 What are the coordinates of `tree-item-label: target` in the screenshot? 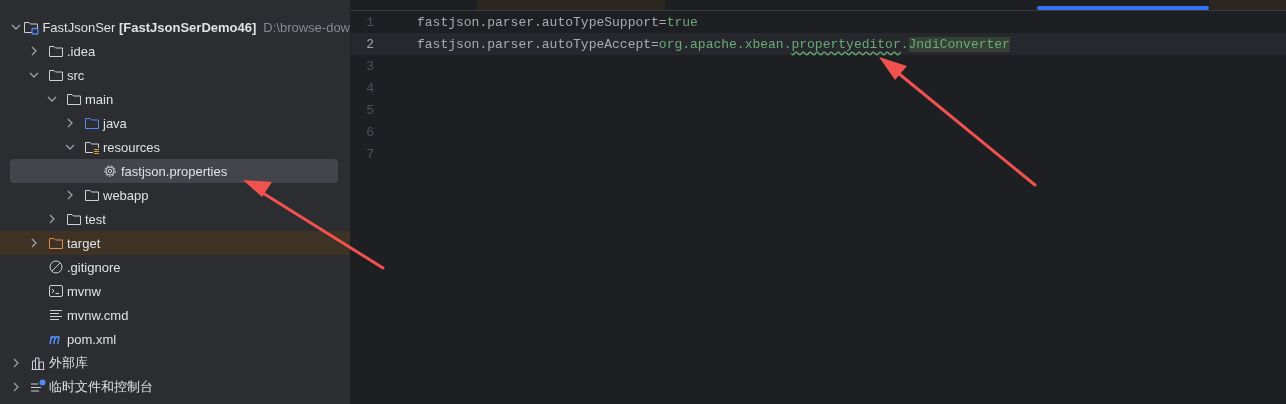 It's located at (84, 243).